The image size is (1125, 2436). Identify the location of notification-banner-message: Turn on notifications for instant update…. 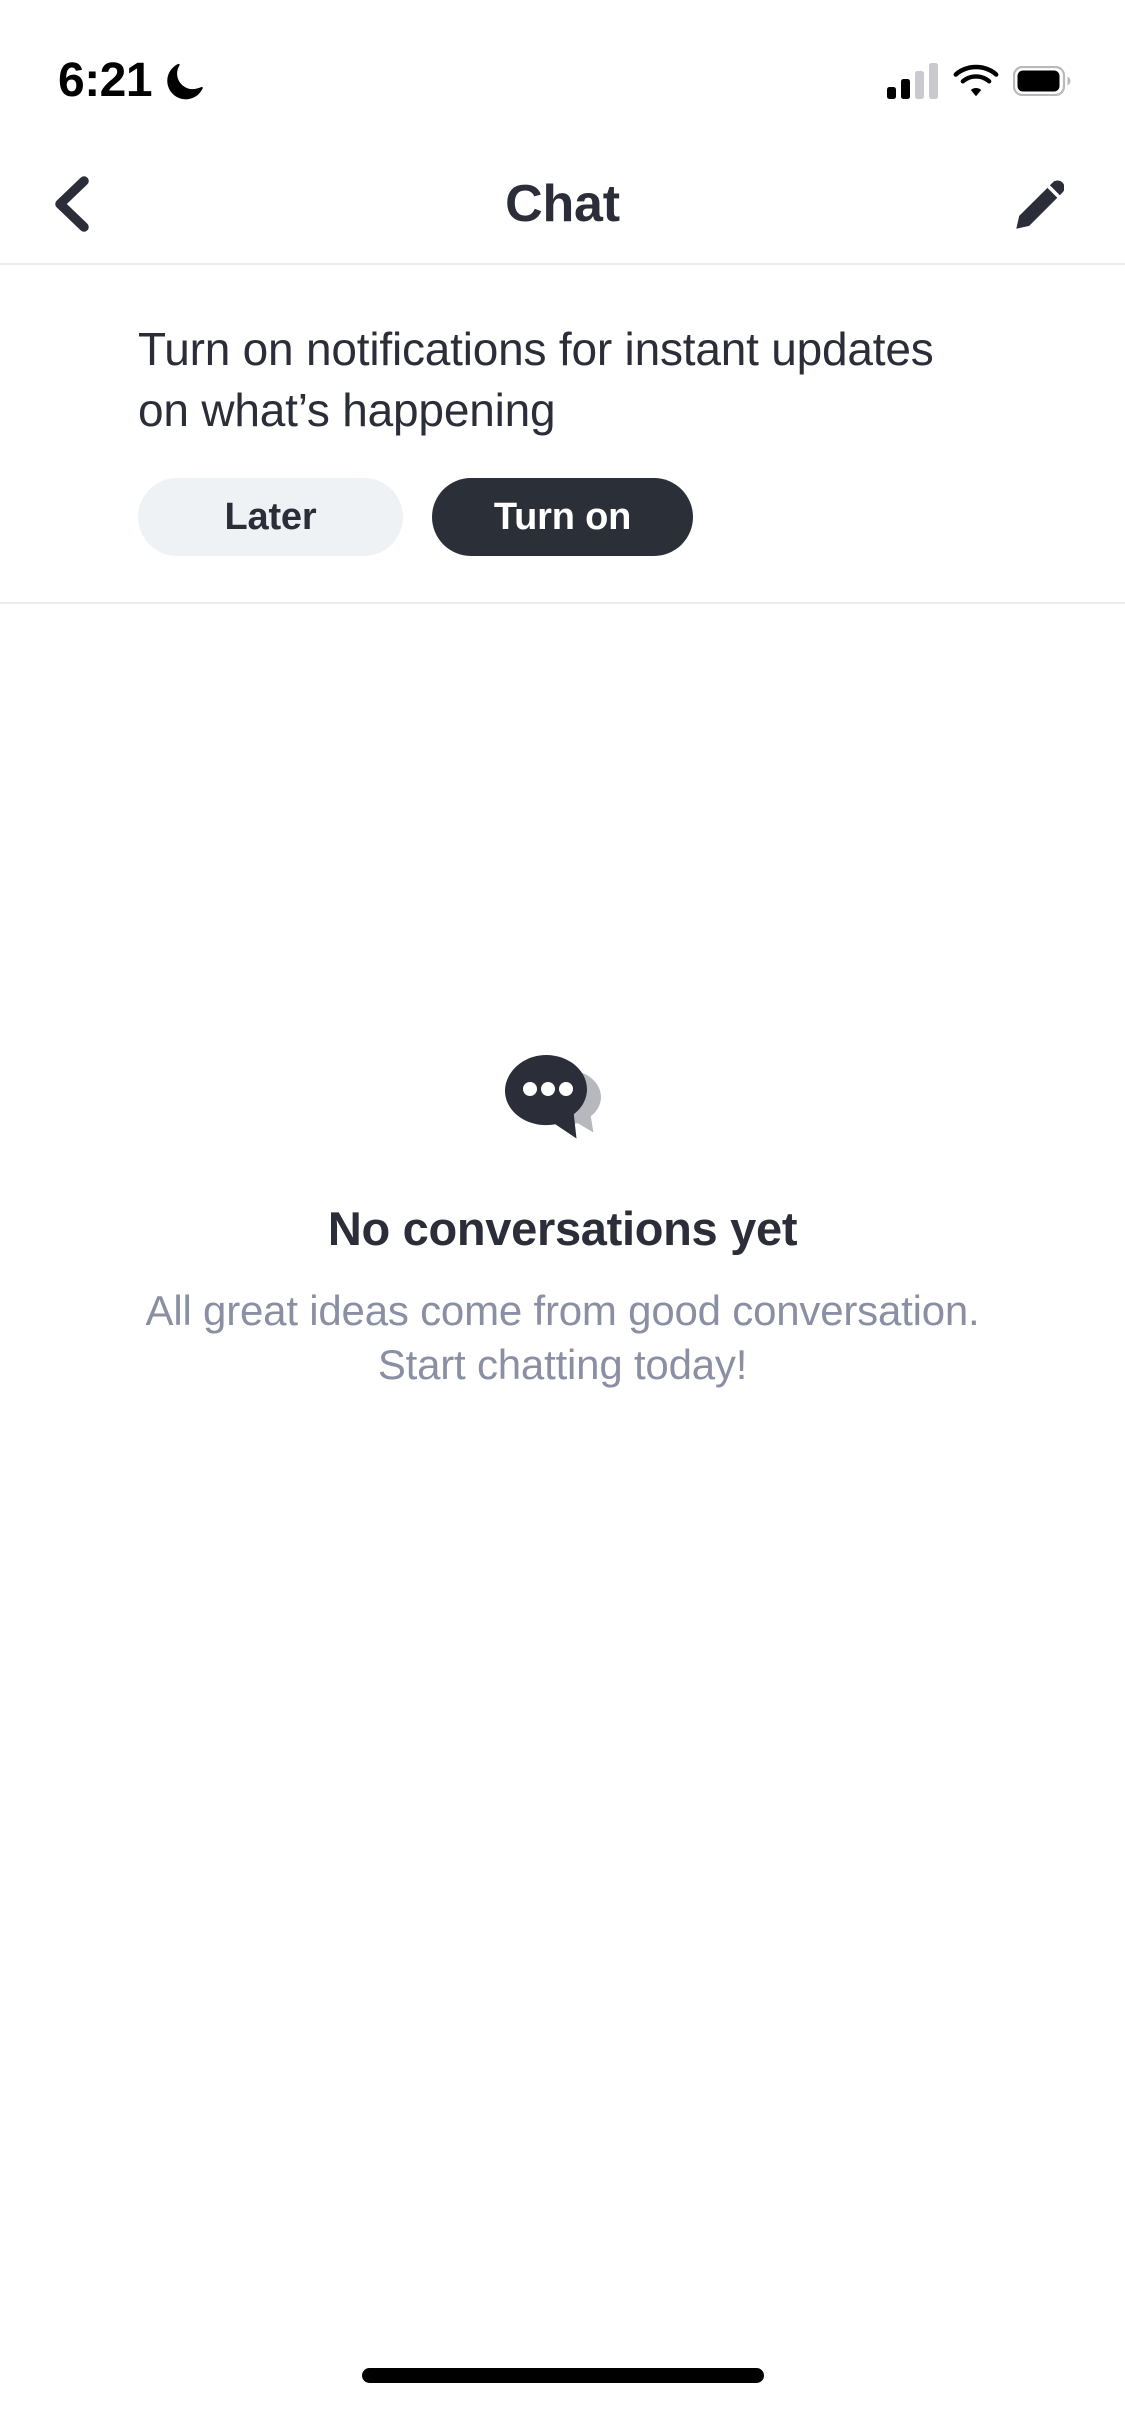
(536, 379).